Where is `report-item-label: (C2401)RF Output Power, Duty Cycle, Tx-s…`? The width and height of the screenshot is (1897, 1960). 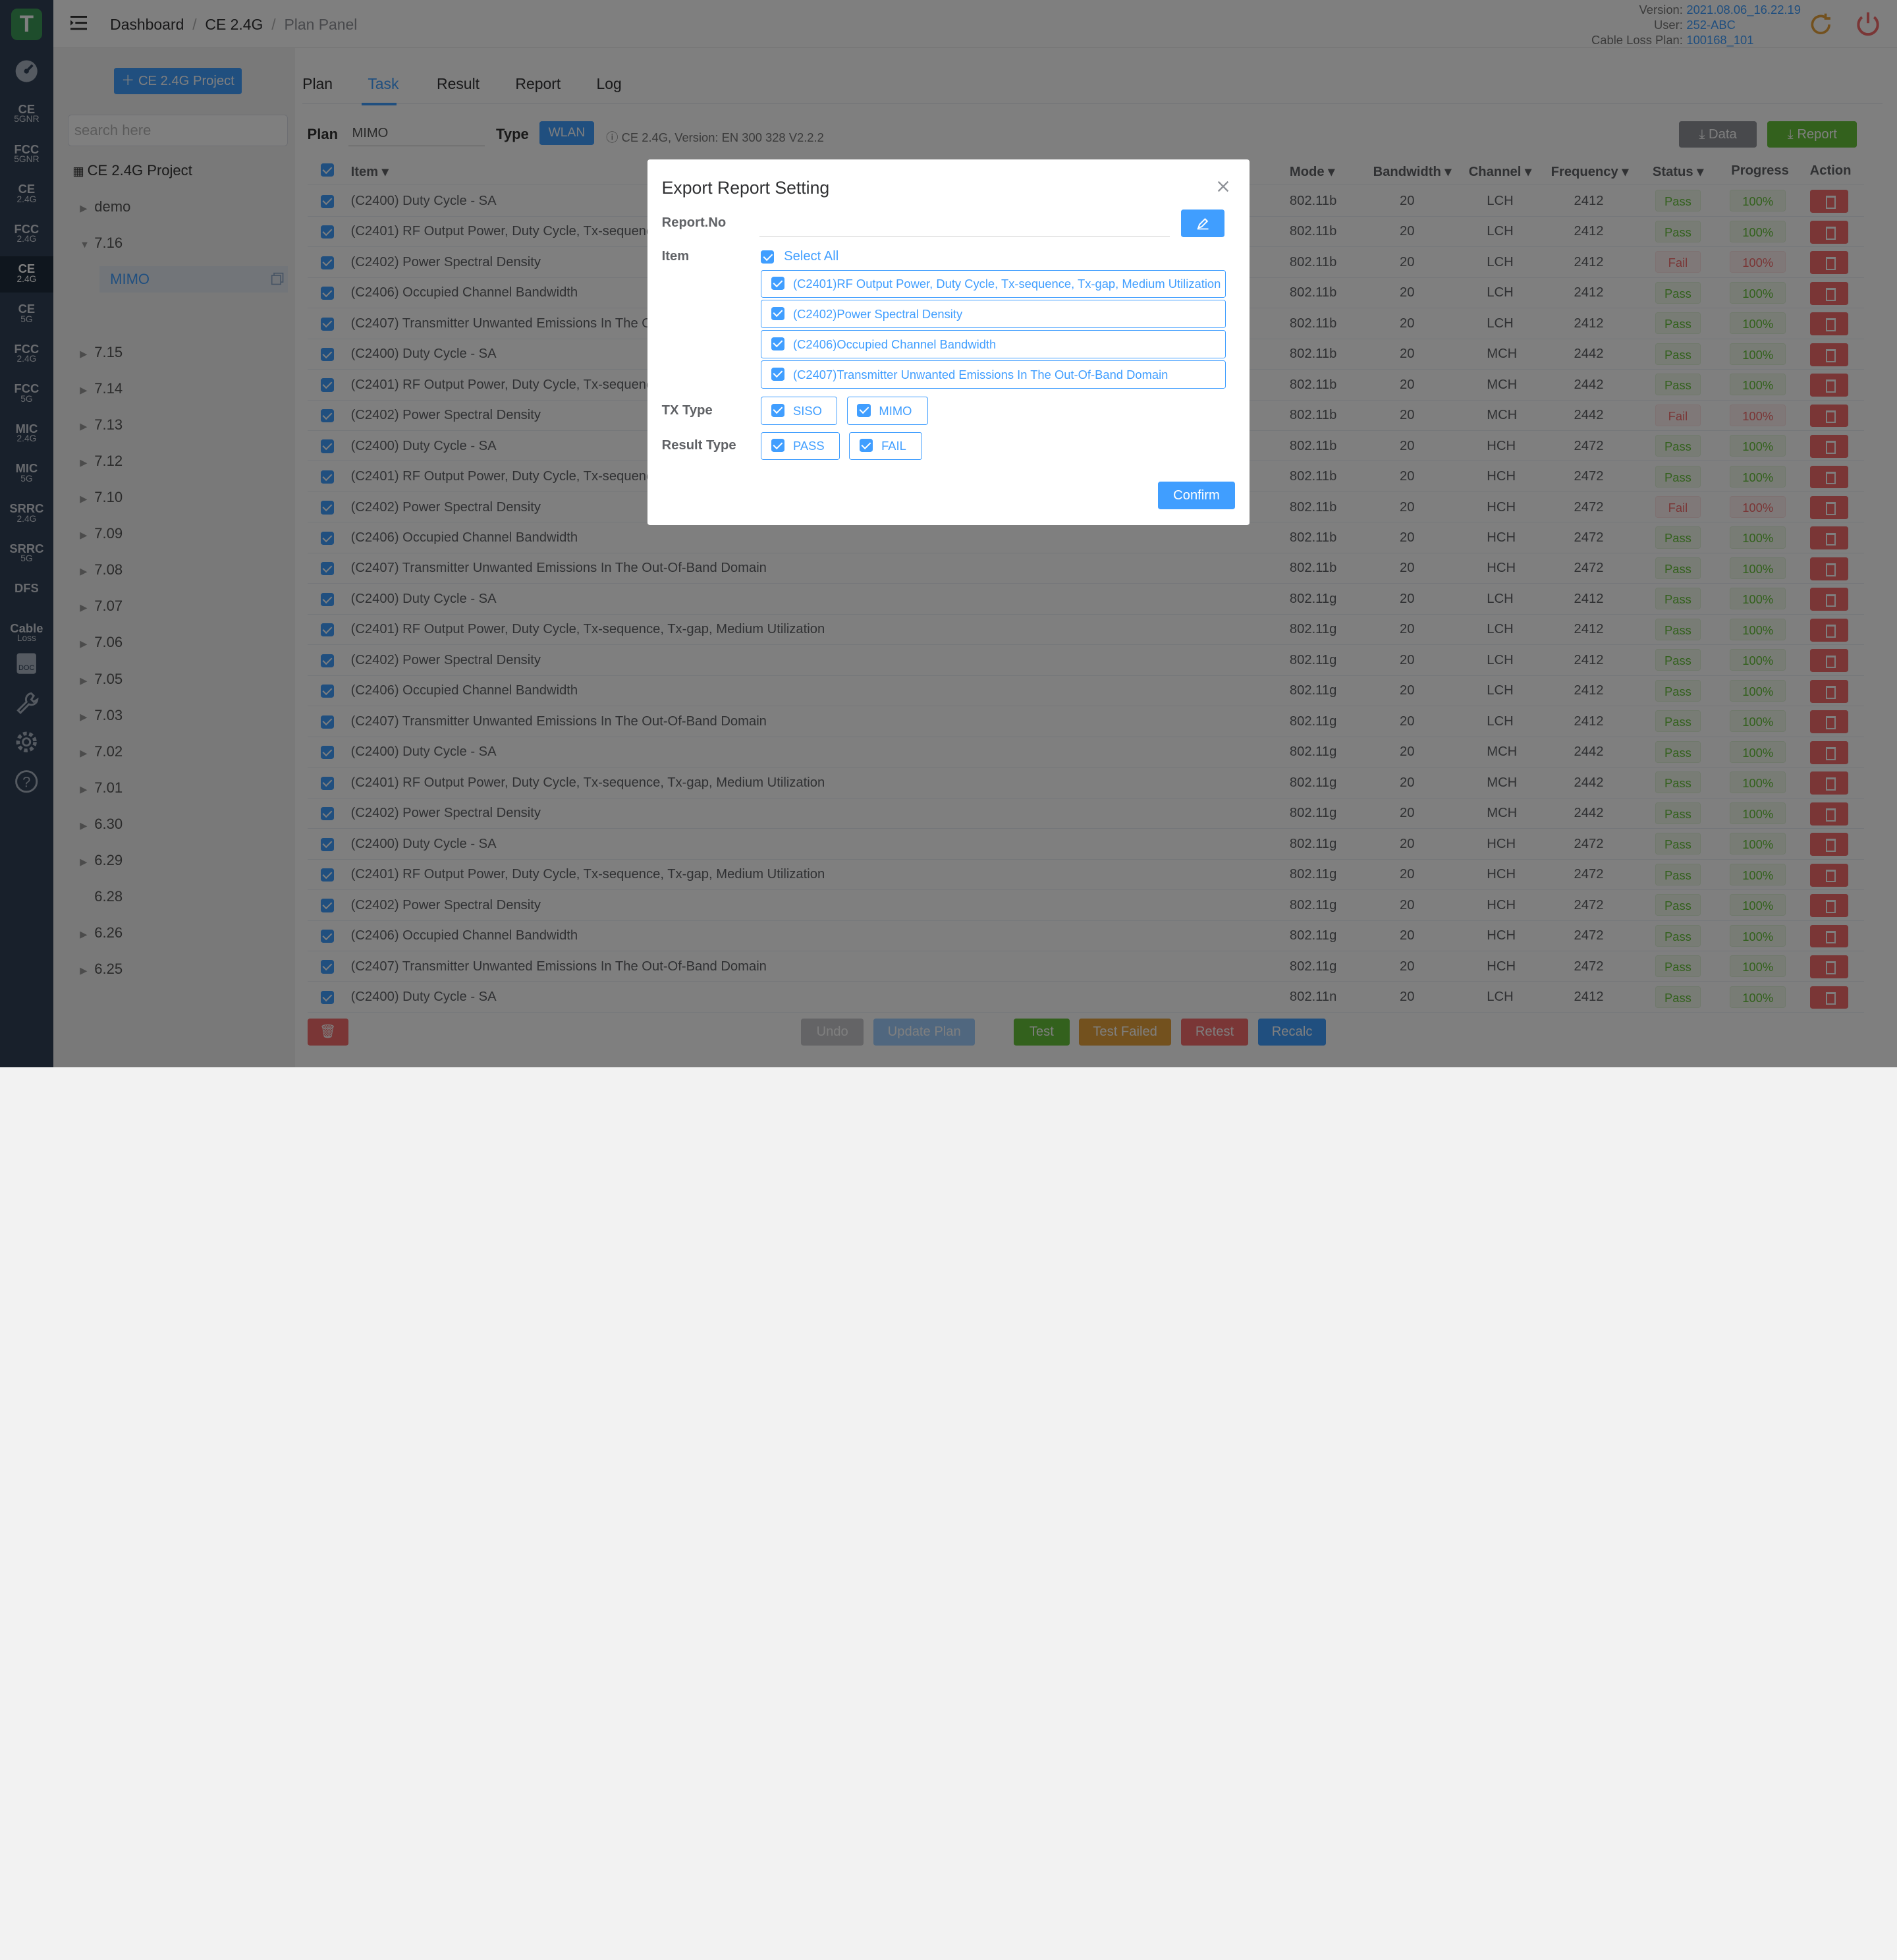 report-item-label: (C2401)RF Output Power, Duty Cycle, Tx-s… is located at coordinates (1007, 283).